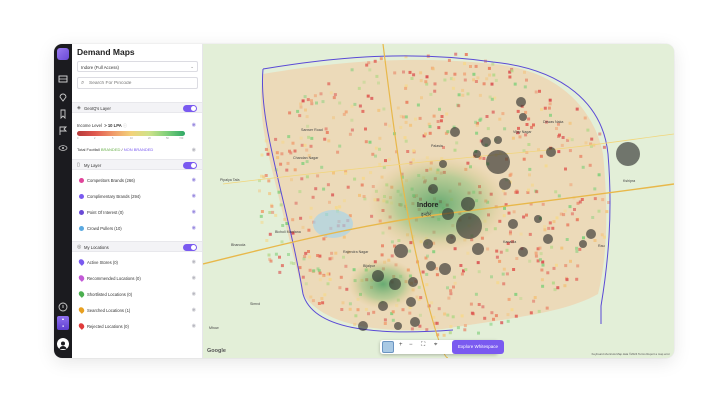  What do you see at coordinates (63, 307) in the screenshot?
I see `help-icon` at bounding box center [63, 307].